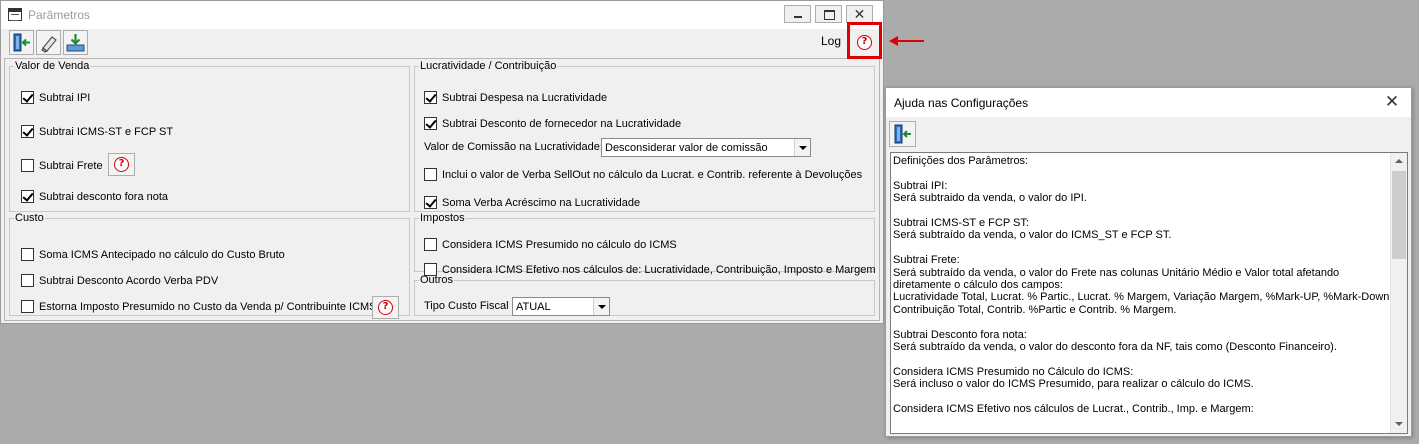 The height and width of the screenshot is (444, 1419). What do you see at coordinates (466, 306) in the screenshot?
I see `tipo-custo-label: Tipo Custo Fiscal` at bounding box center [466, 306].